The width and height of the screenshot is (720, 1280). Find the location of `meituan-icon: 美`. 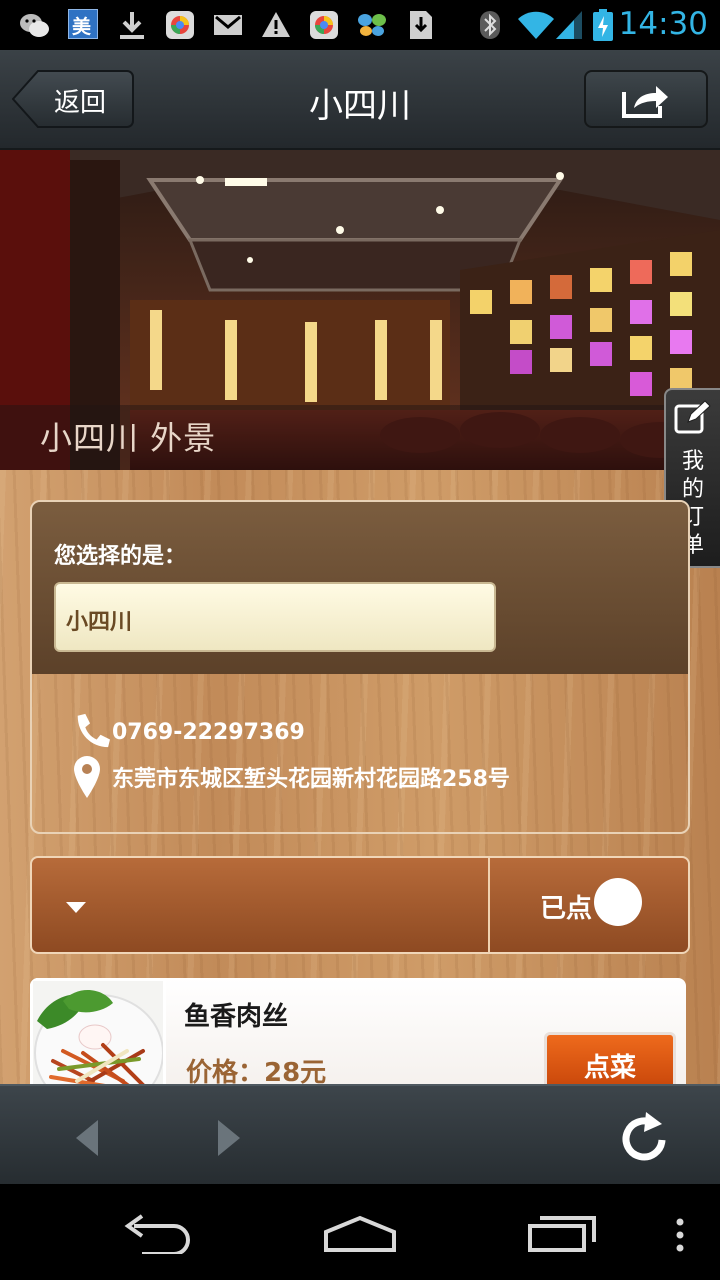

meituan-icon: 美 is located at coordinates (83, 24).